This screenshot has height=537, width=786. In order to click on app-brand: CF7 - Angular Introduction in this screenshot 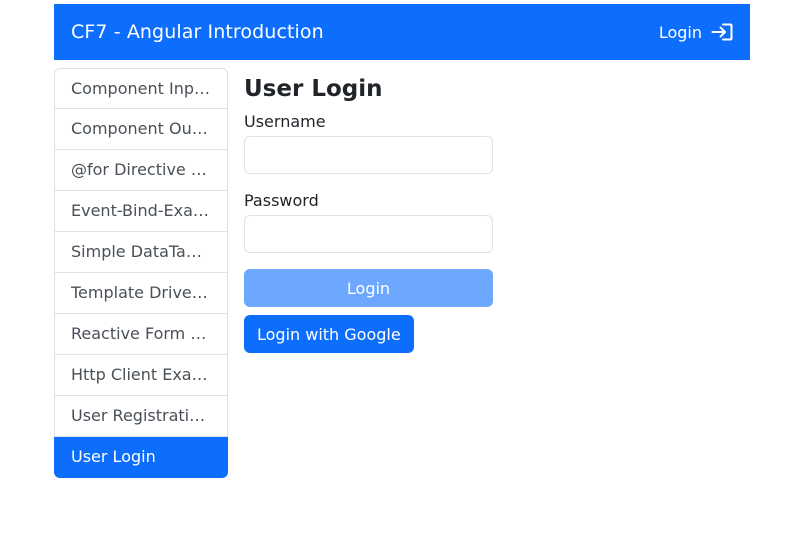, I will do `click(197, 32)`.